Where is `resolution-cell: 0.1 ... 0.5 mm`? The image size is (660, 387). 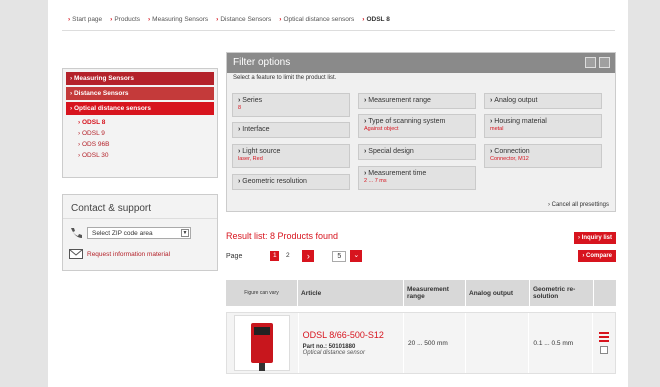 resolution-cell: 0.1 ... 0.5 mm is located at coordinates (561, 343).